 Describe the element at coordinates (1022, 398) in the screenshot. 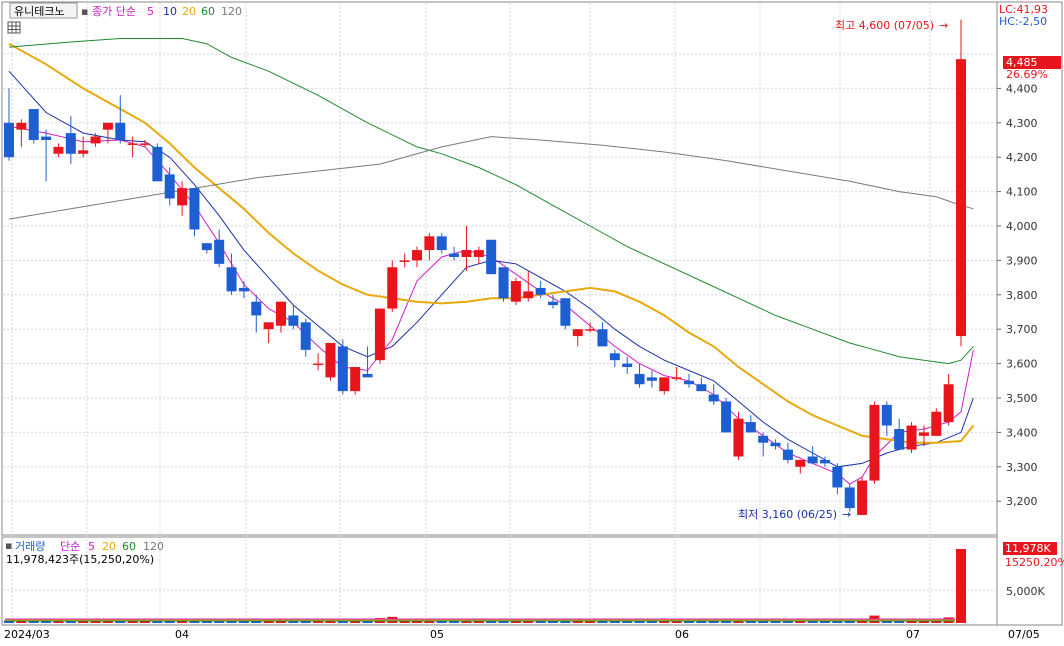

I see `y-tick-label: 3,500` at that location.